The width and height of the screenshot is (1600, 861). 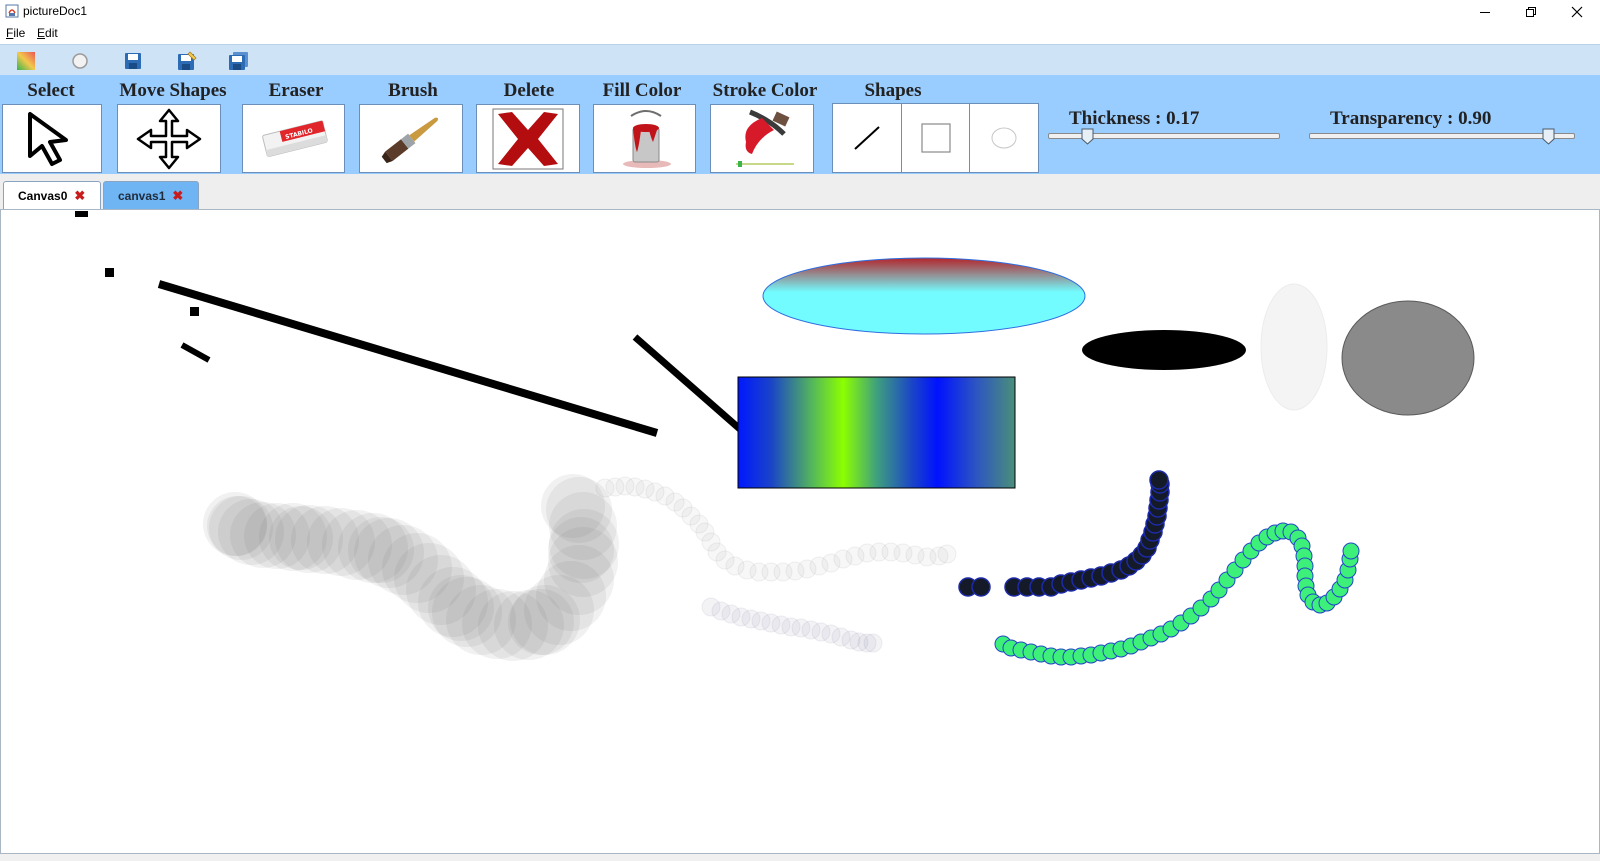 I want to click on ellipse-icon, so click(x=1004, y=138).